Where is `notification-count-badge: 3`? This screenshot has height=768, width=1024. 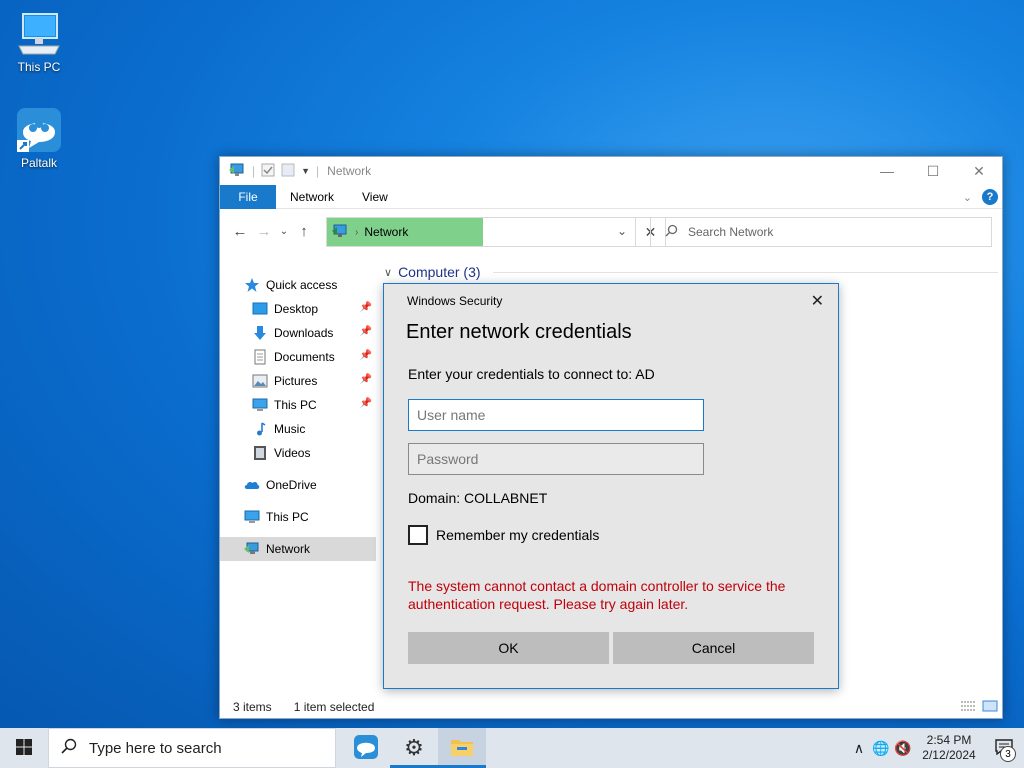
notification-count-badge: 3 is located at coordinates (1008, 754).